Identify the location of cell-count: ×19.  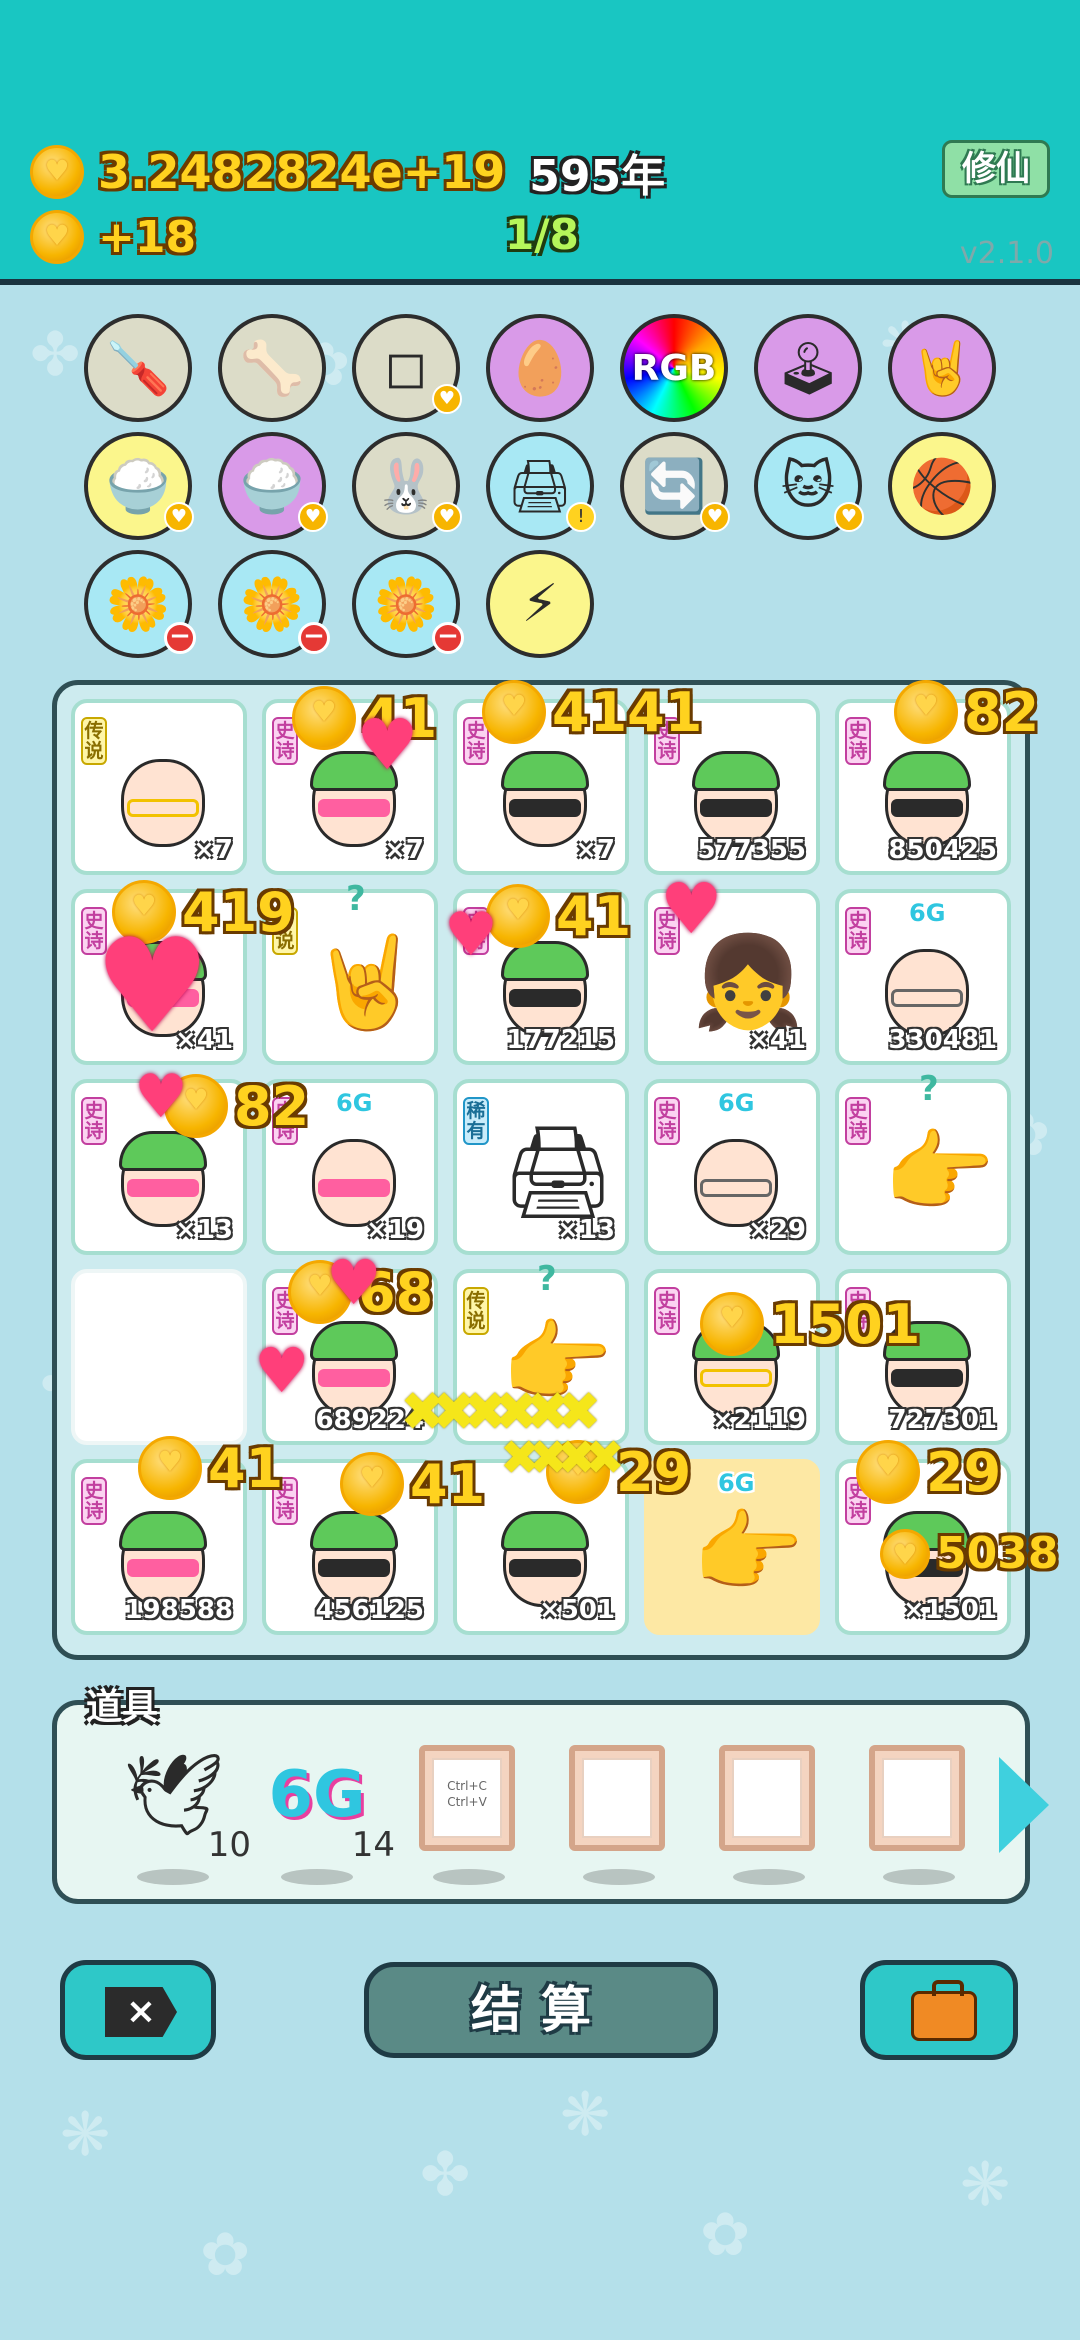
(395, 1230).